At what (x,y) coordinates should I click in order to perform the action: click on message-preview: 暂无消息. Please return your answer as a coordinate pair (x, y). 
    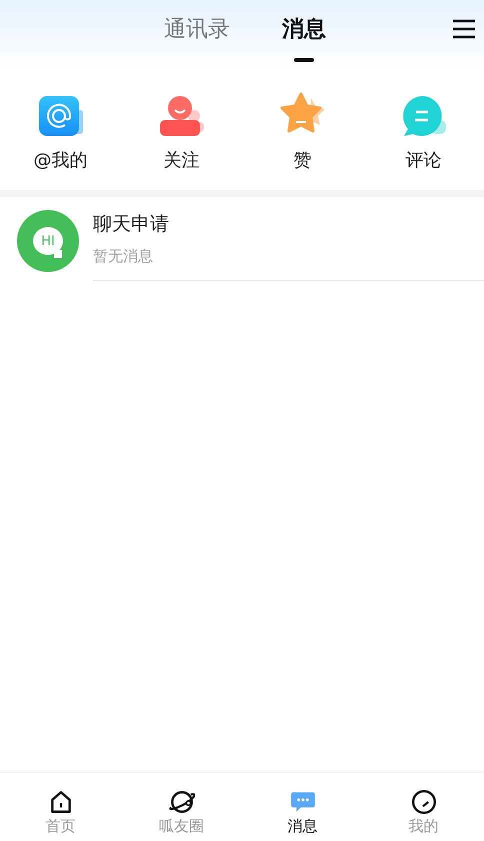
    Looking at the image, I should click on (123, 256).